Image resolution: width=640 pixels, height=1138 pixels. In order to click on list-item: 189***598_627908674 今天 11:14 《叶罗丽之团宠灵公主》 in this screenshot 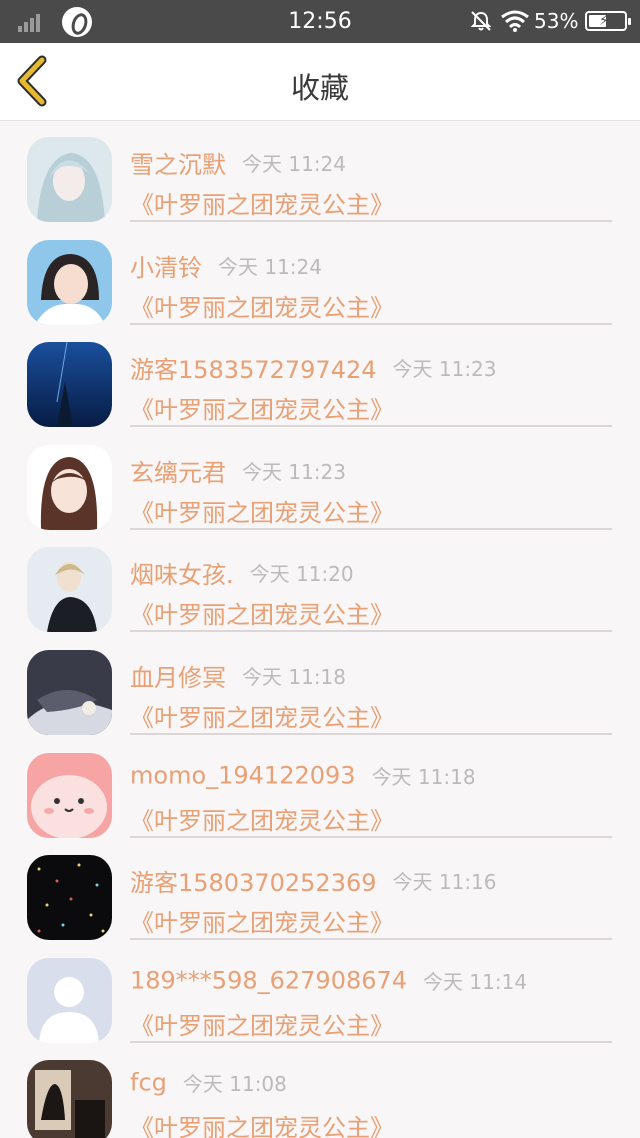, I will do `click(320, 993)`.